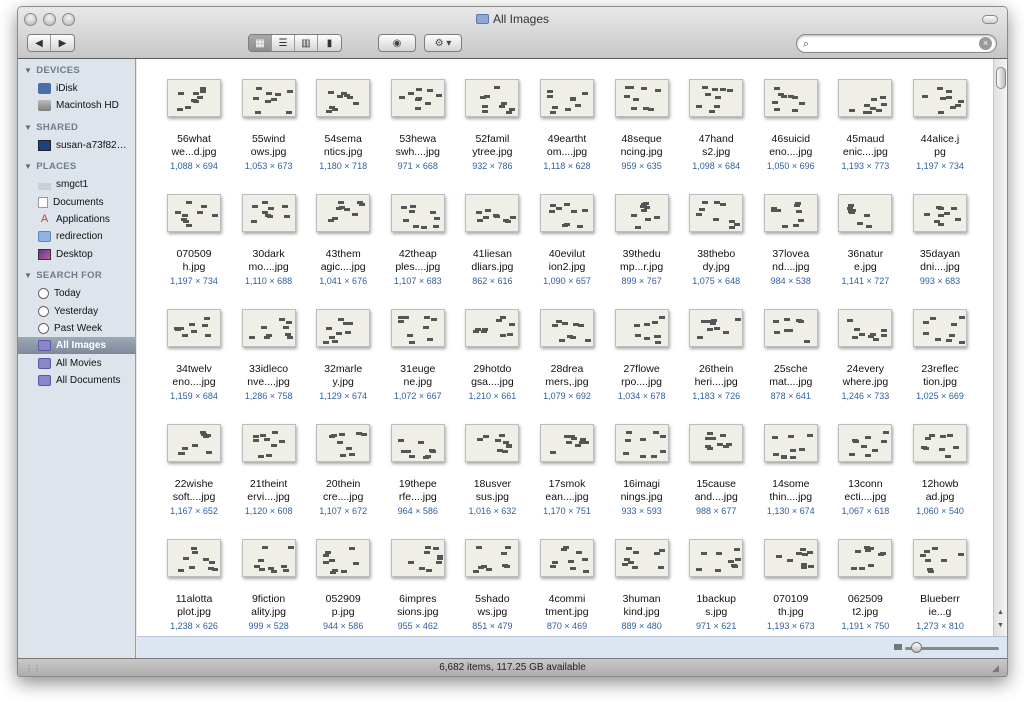  What do you see at coordinates (716, 125) in the screenshot?
I see `file-item: 47hand s2.jpg 1,098 × 684` at bounding box center [716, 125].